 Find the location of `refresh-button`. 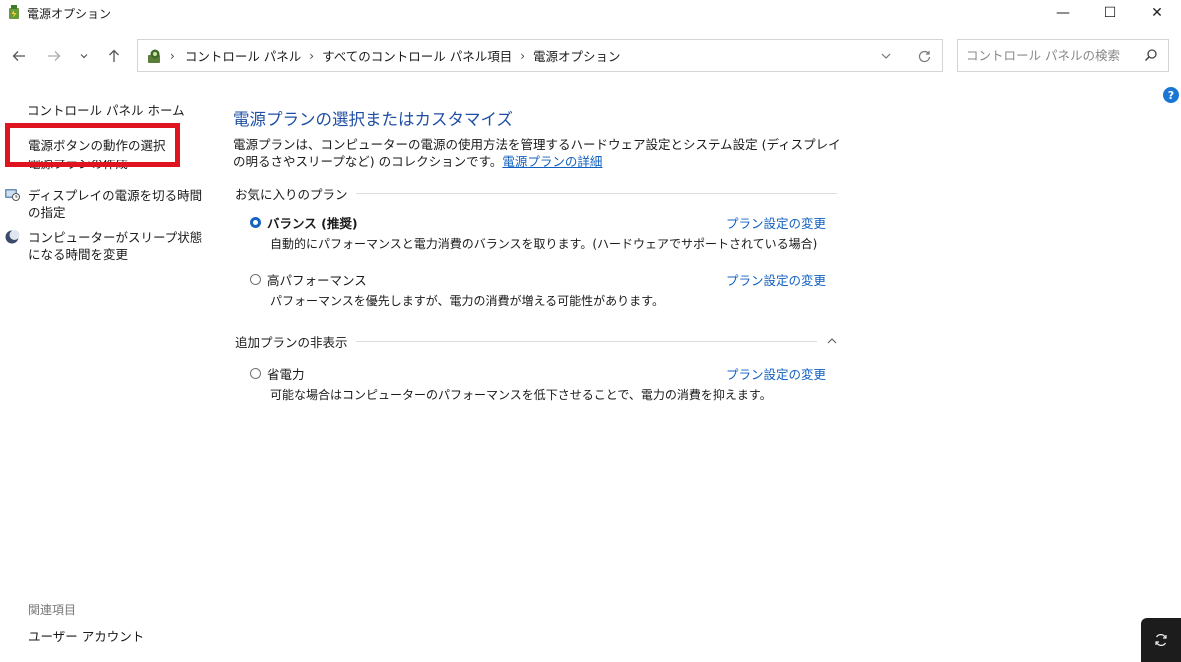

refresh-button is located at coordinates (924, 56).